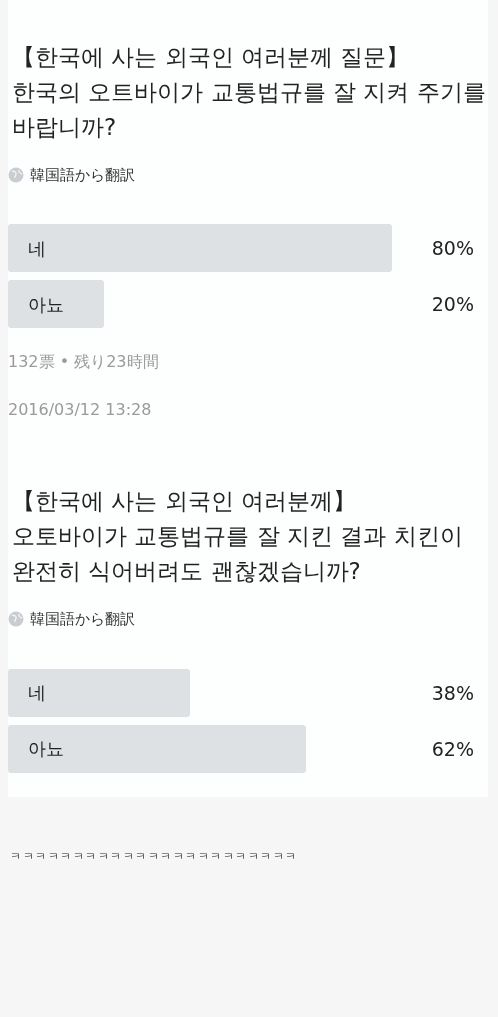 This screenshot has height=1017, width=498. I want to click on timestamp: 2016/03/12 13:28, so click(80, 410).